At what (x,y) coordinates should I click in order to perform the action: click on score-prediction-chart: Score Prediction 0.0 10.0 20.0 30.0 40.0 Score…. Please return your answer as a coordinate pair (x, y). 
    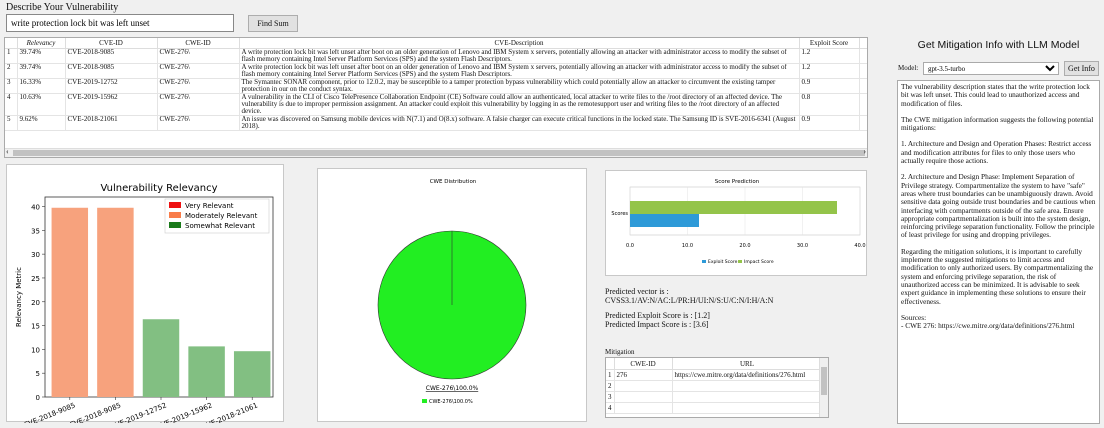
    Looking at the image, I should click on (738, 222).